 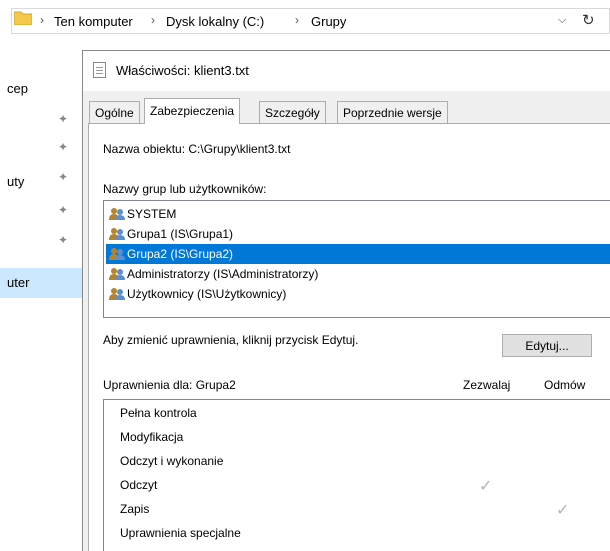 What do you see at coordinates (487, 385) in the screenshot?
I see `allow-column-header: Zezwalaj` at bounding box center [487, 385].